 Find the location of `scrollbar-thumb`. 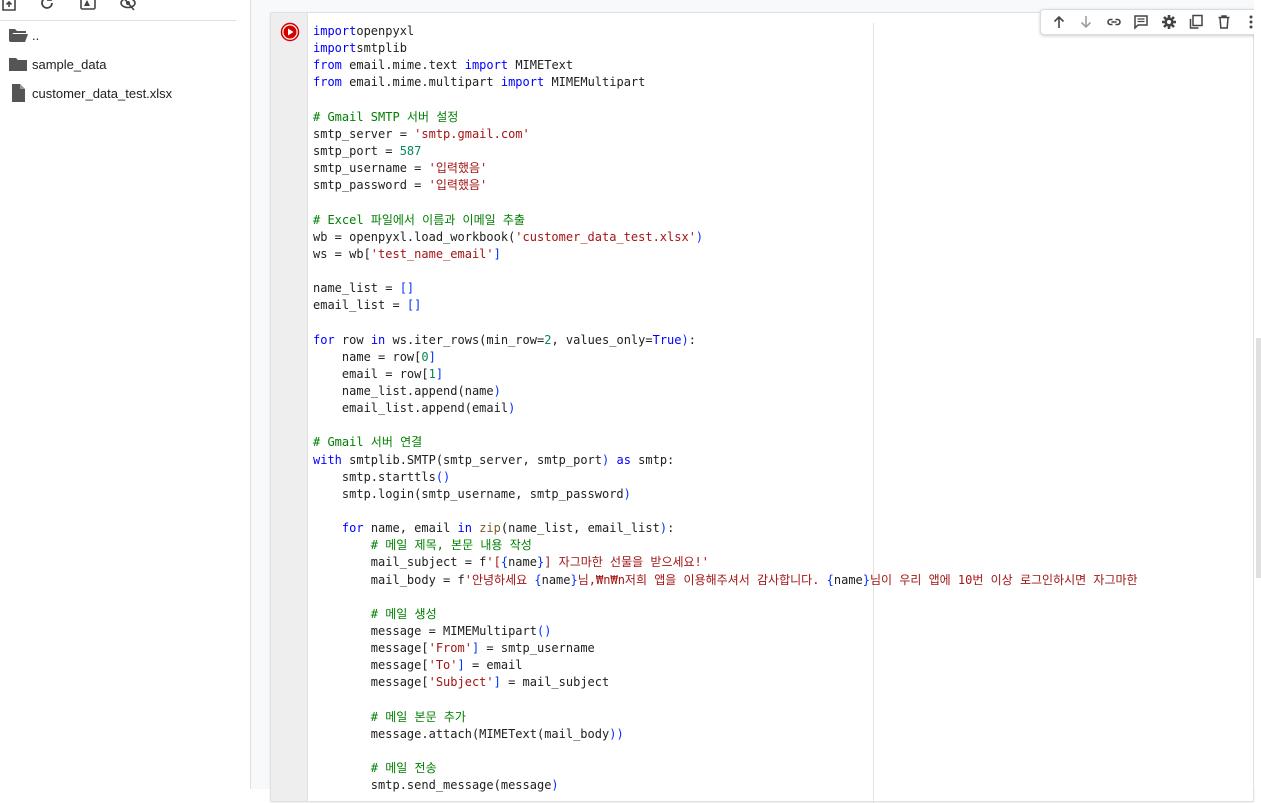

scrollbar-thumb is located at coordinates (1258, 458).